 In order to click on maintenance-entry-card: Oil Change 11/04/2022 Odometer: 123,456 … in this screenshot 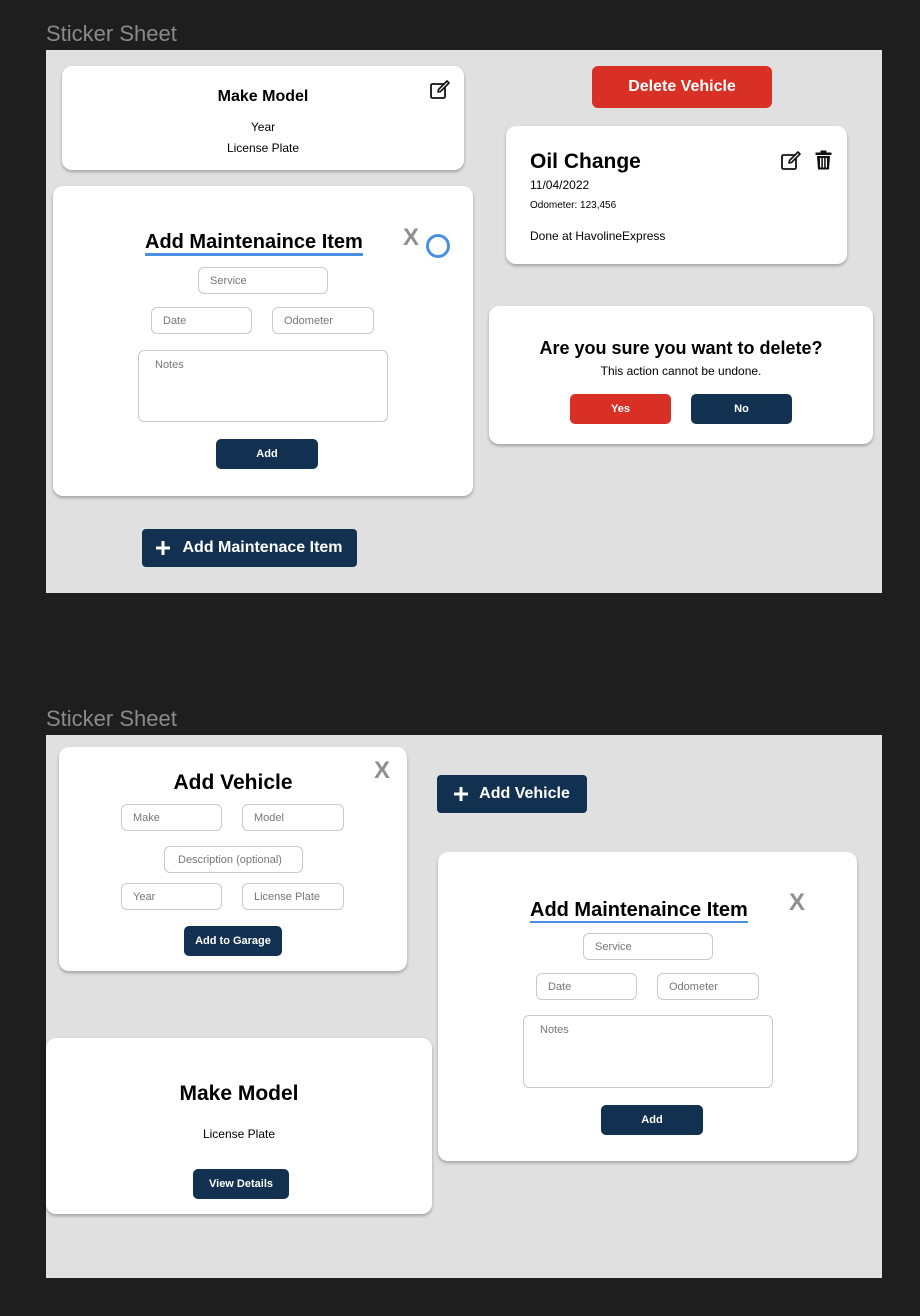, I will do `click(676, 195)`.